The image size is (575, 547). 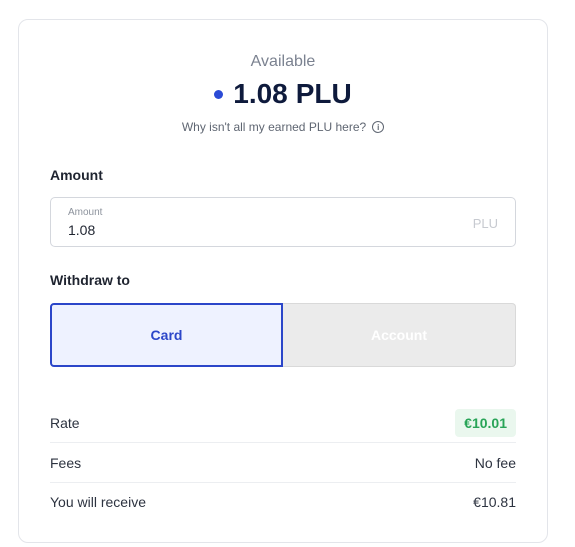 I want to click on amount-section-label: Amount, so click(x=76, y=175).